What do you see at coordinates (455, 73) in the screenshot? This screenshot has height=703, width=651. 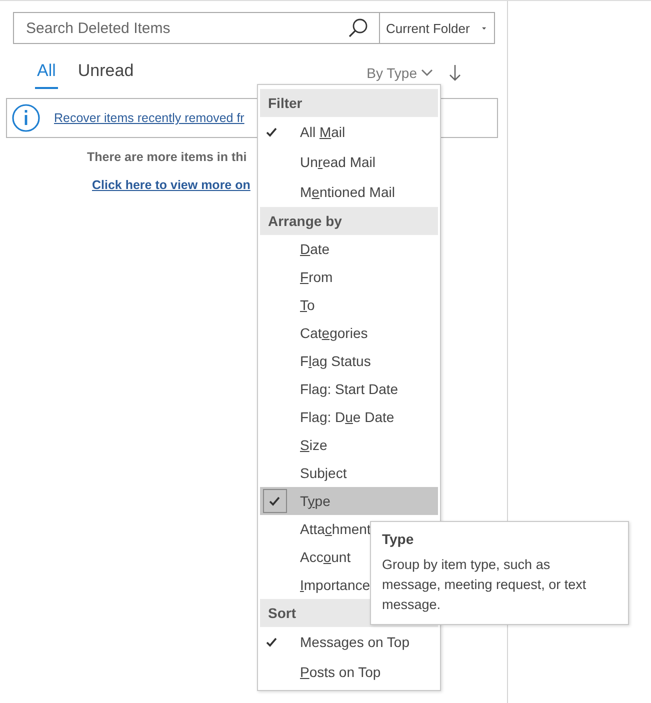 I see `sort-arrow-icon` at bounding box center [455, 73].